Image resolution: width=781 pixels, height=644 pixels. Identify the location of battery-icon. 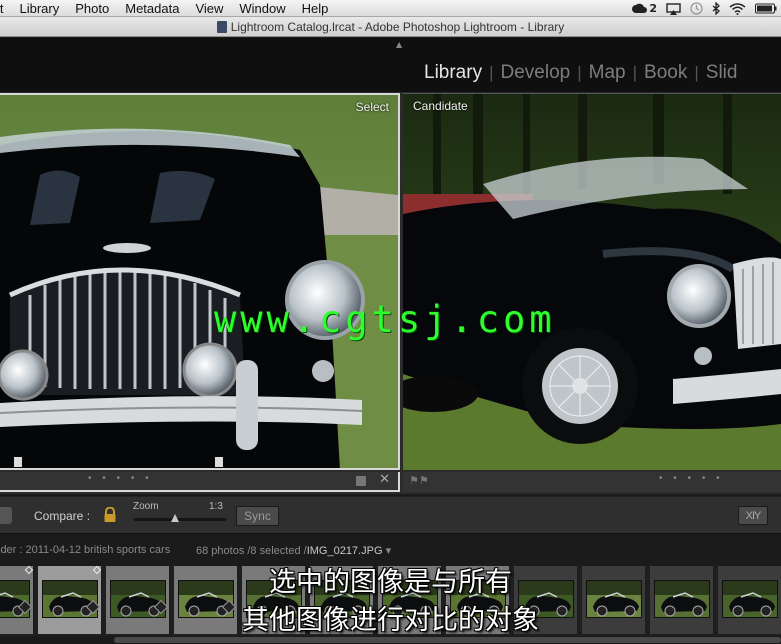
(766, 8).